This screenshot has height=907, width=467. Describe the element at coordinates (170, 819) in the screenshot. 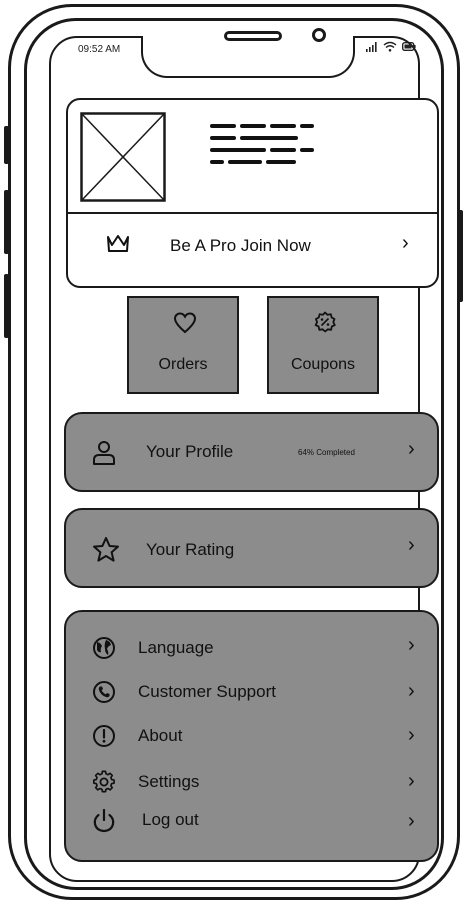

I see `menu-label-log-out: Log out` at that location.